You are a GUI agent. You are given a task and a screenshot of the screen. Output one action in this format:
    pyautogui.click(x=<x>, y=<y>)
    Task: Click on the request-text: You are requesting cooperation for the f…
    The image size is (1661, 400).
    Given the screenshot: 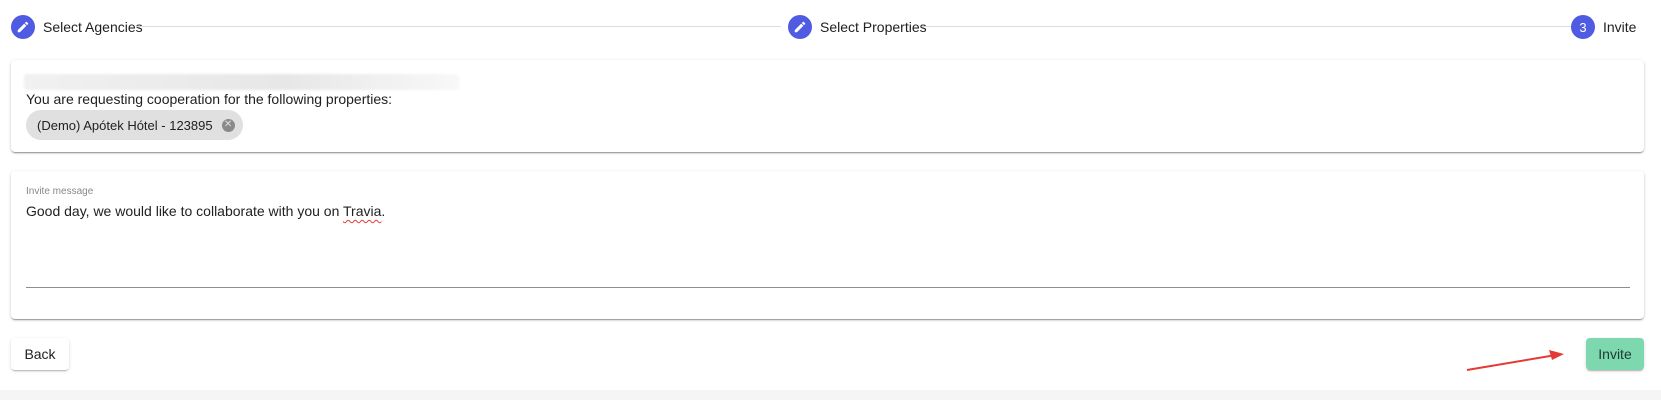 What is the action you would take?
    pyautogui.click(x=209, y=99)
    